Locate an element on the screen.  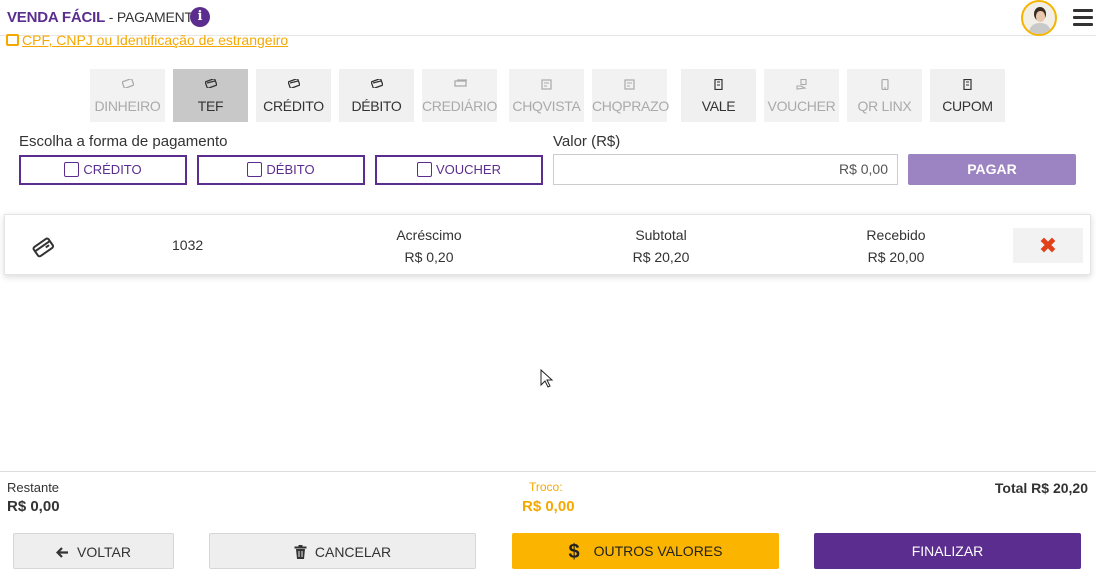
tab-label: CREDIÁRIO is located at coordinates (460, 106).